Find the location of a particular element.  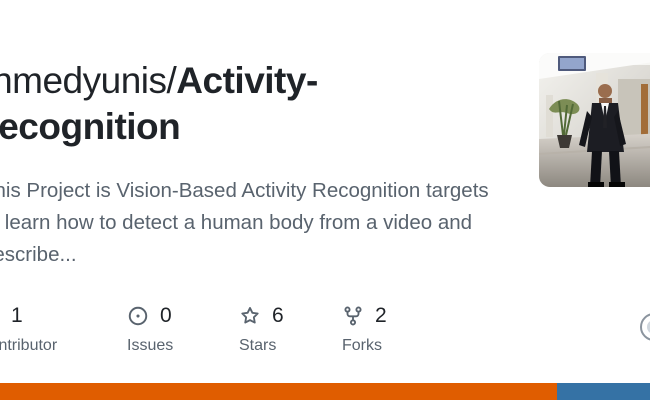

repository-stats: 1 Contributor 0 Issues is located at coordinates (230, 332).